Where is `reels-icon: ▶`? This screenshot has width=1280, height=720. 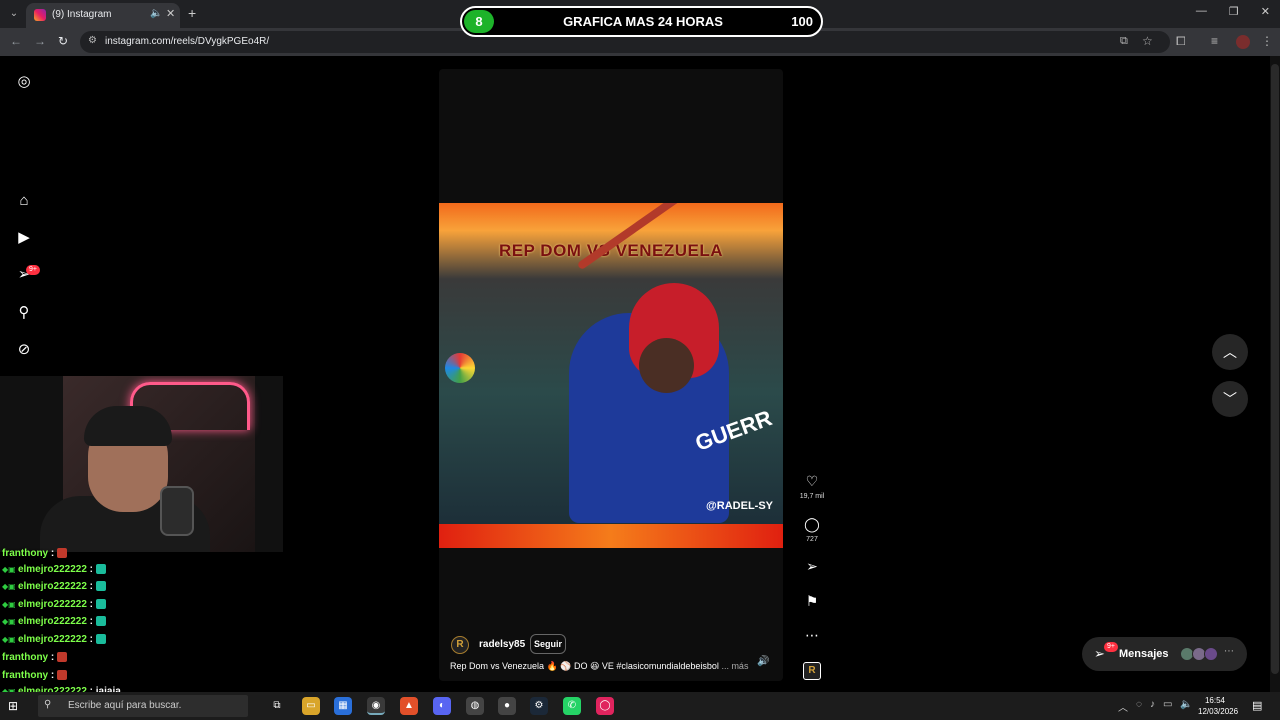 reels-icon: ▶ is located at coordinates (24, 238).